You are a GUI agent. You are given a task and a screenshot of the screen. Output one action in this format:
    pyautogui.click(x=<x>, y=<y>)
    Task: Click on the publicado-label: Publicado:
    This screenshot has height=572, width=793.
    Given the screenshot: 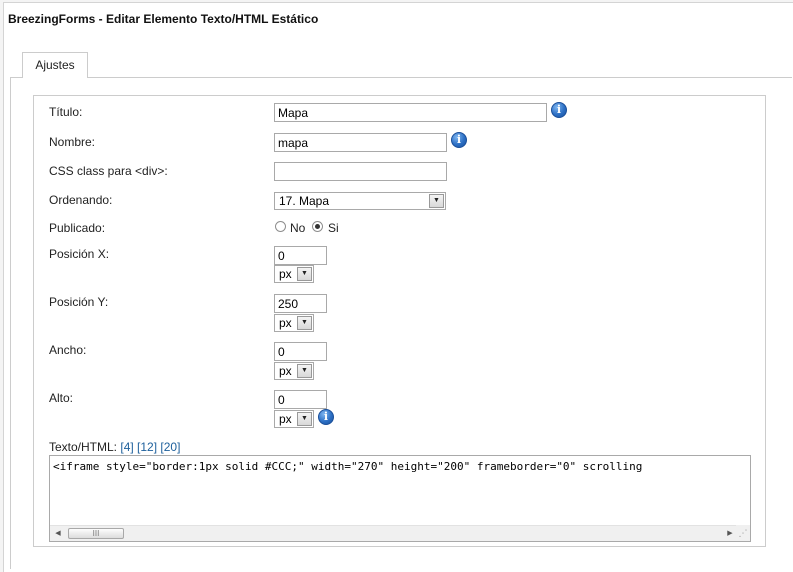 What is the action you would take?
    pyautogui.click(x=77, y=228)
    